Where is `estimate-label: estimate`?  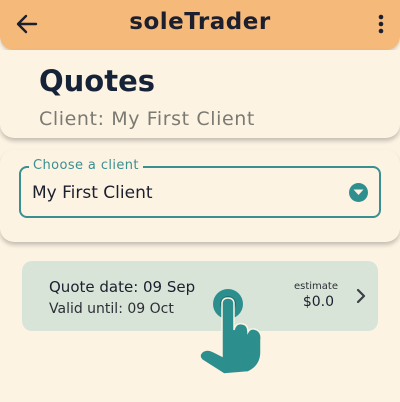 estimate-label: estimate is located at coordinates (315, 286).